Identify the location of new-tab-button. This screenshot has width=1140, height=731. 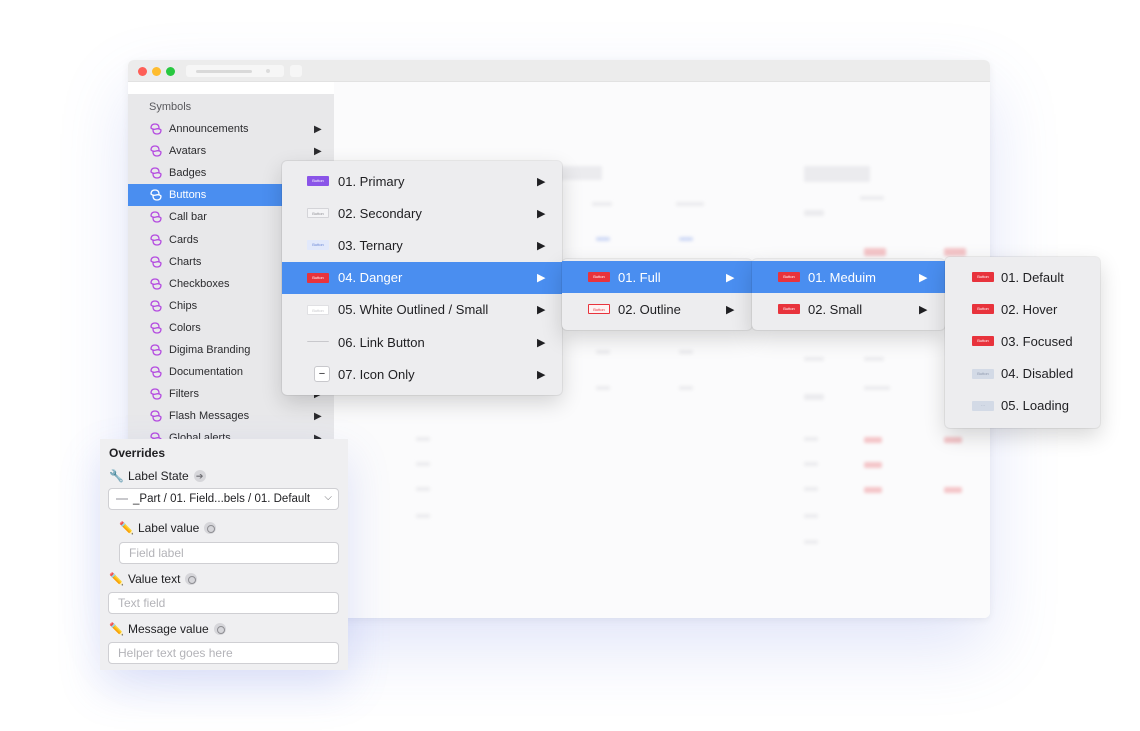
(296, 71).